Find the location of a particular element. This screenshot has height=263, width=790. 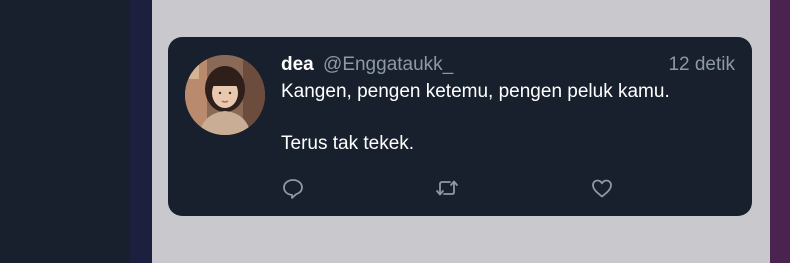

timestamp: 12 detik is located at coordinates (701, 65).